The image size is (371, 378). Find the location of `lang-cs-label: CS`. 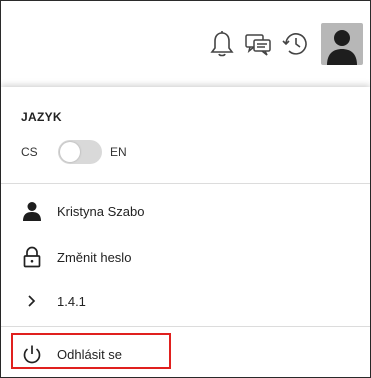

lang-cs-label: CS is located at coordinates (29, 152).